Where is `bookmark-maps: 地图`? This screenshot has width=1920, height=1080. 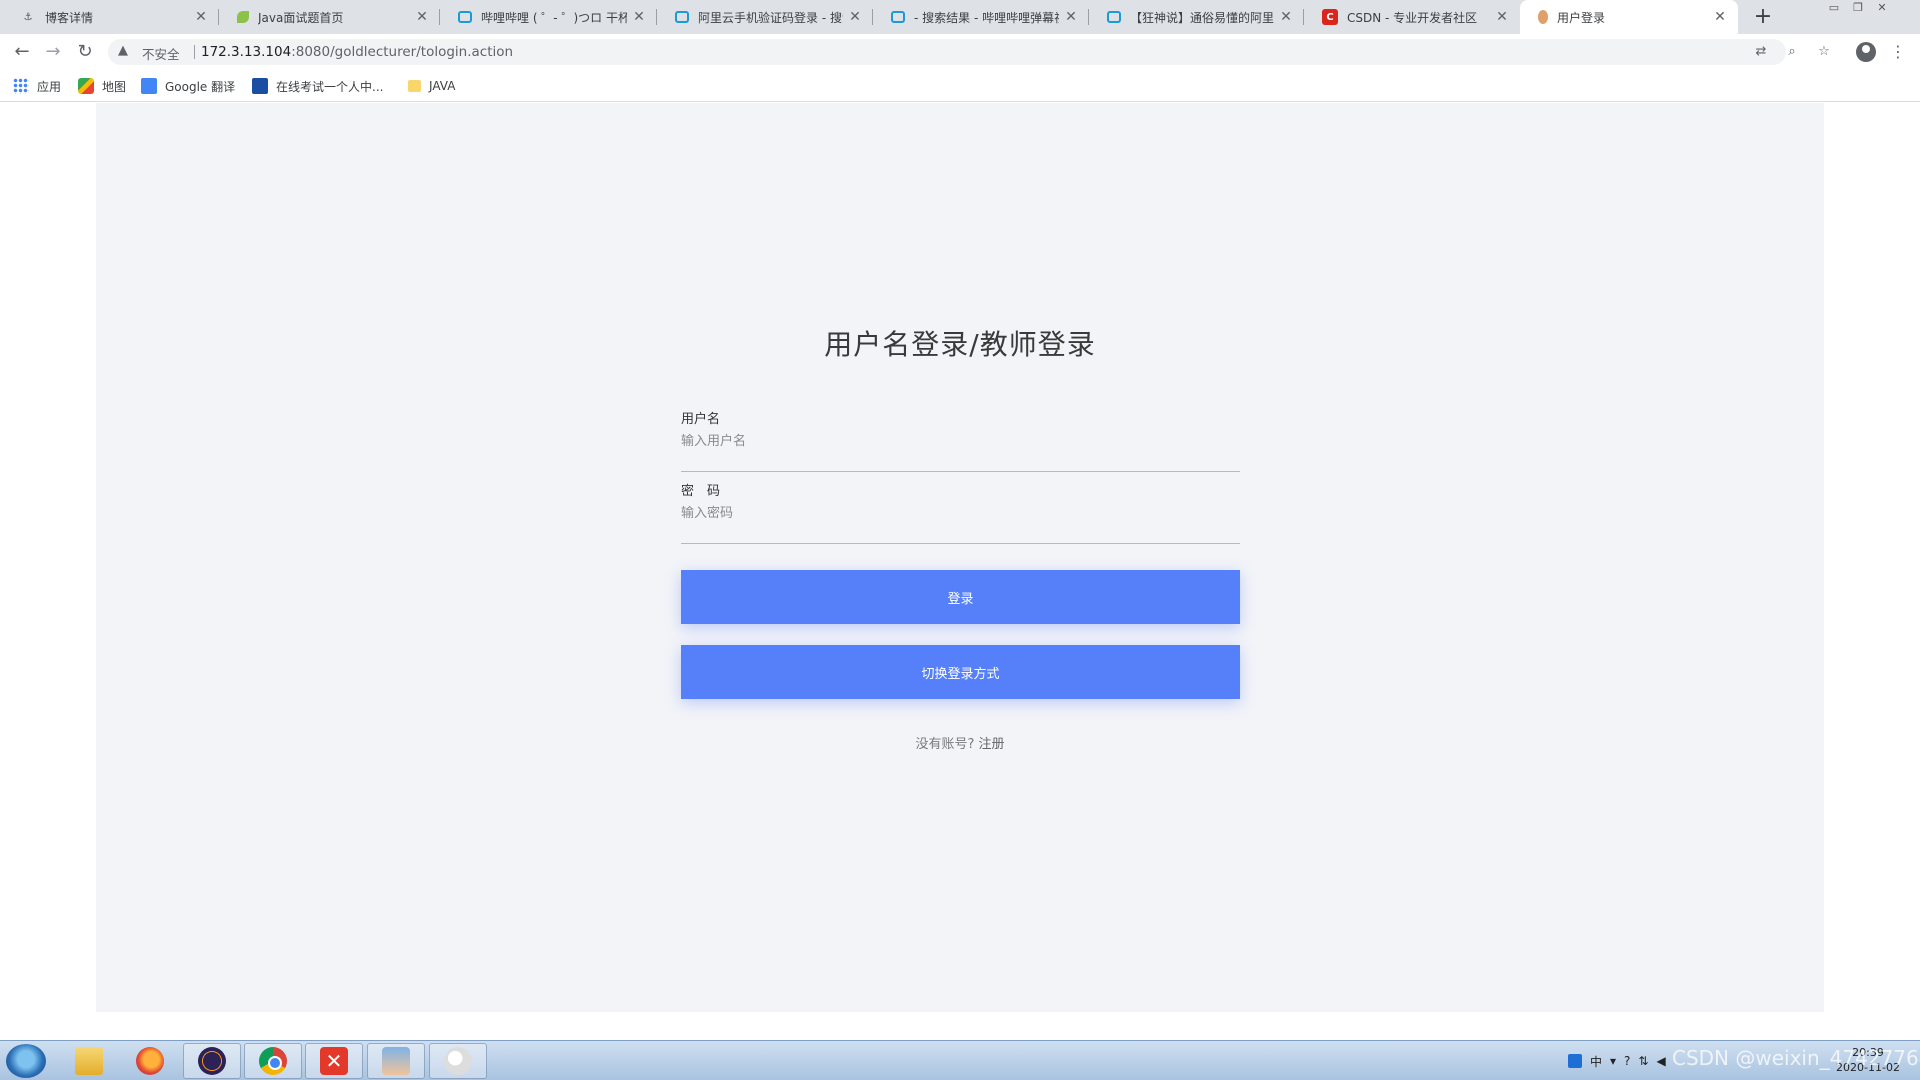
bookmark-maps: 地图 is located at coordinates (102, 86).